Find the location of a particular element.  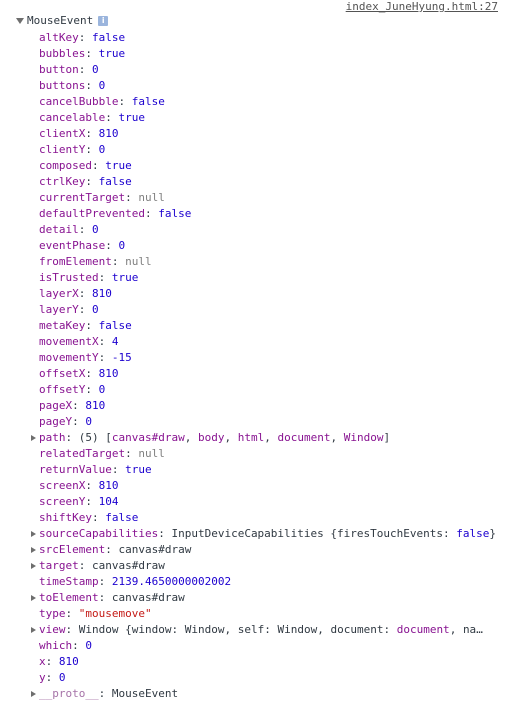

property-key: eventPhase is located at coordinates (72, 245).